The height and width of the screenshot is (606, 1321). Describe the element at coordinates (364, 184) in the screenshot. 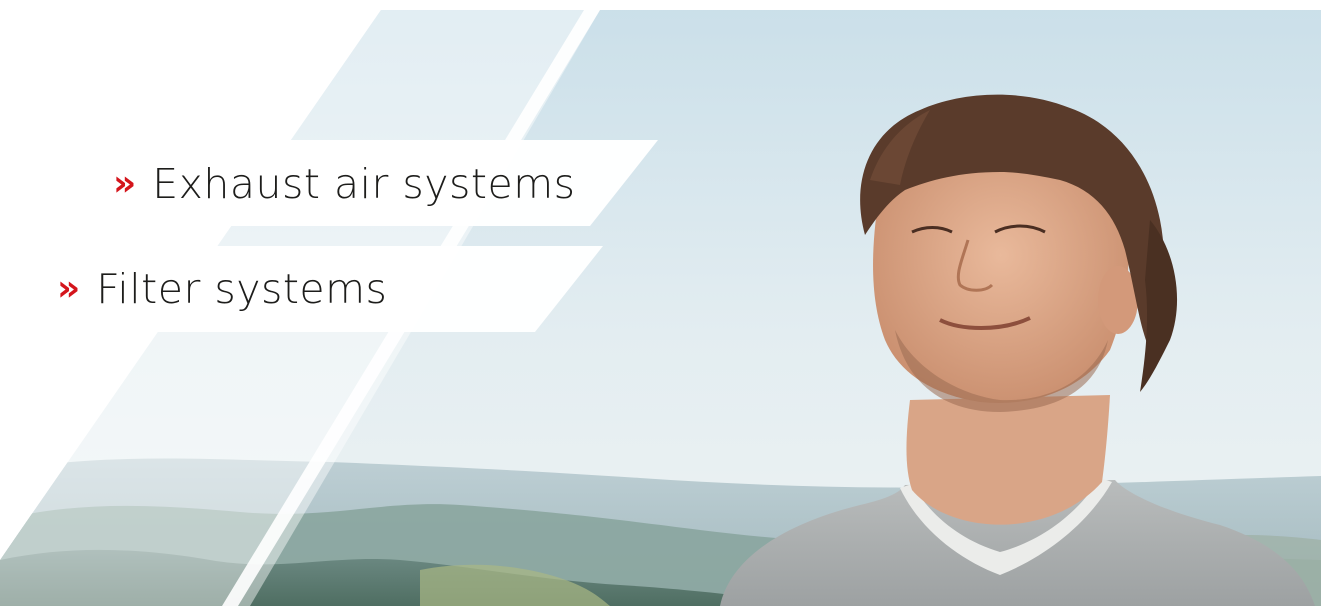

I see `menu-item-label: Exhaust air systems` at that location.